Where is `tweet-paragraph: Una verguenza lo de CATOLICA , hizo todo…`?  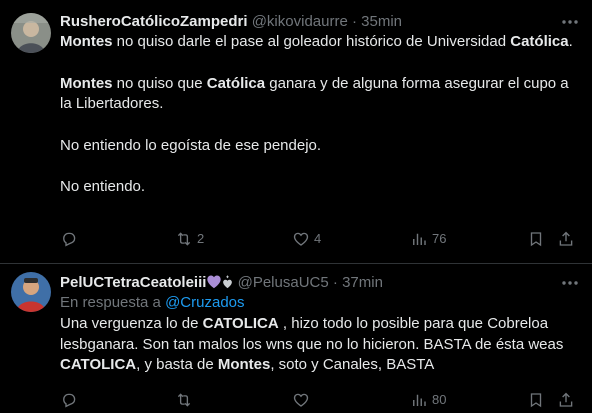 tweet-paragraph: Una verguenza lo de CATOLICA , hizo todo… is located at coordinates (312, 344).